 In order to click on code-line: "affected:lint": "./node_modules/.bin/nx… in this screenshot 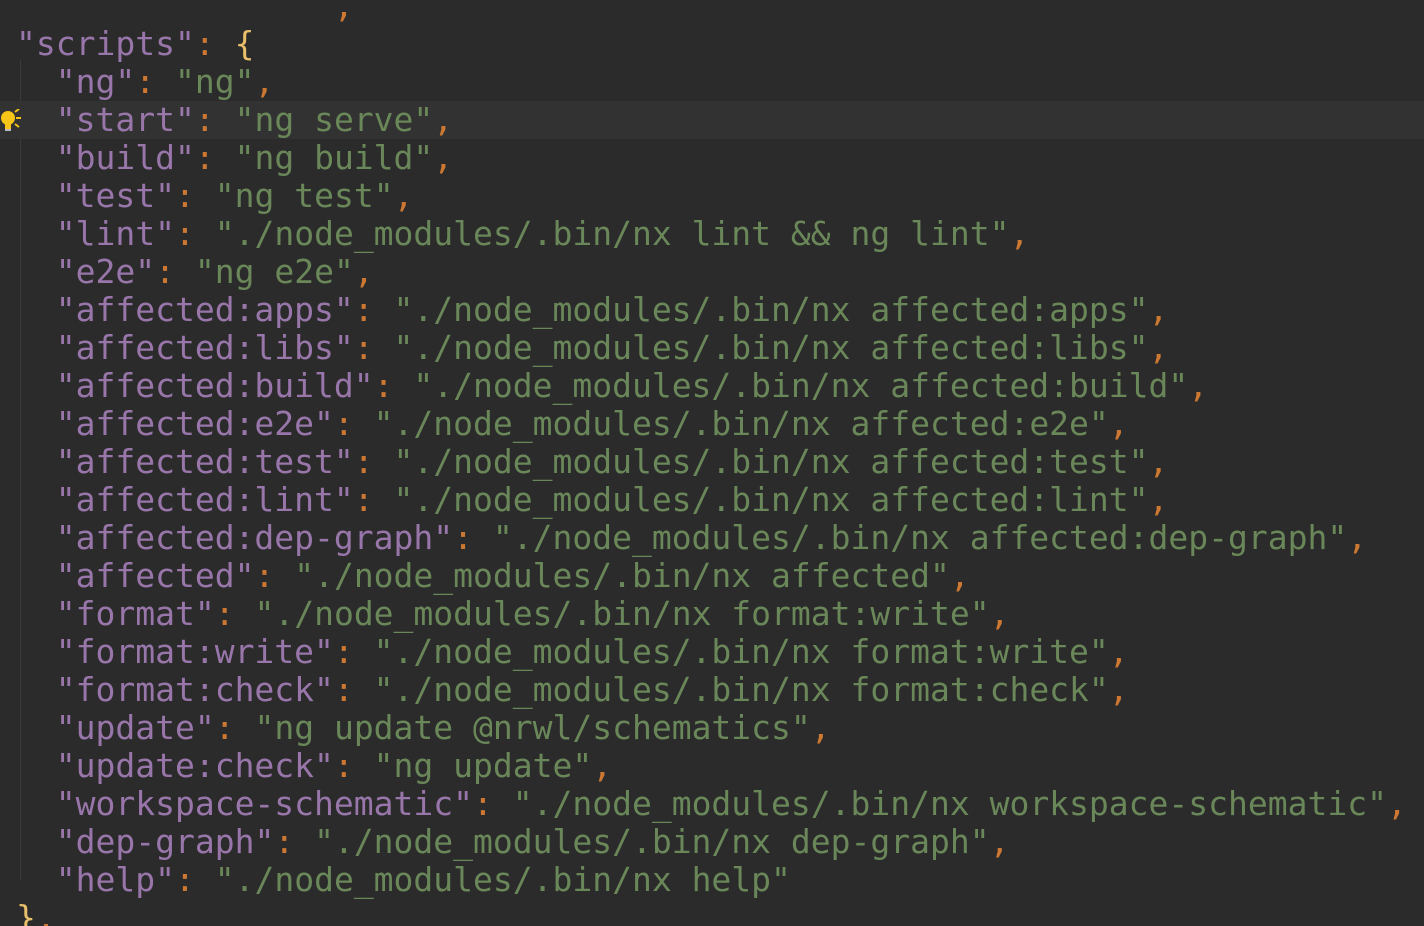, I will do `click(712, 500)`.